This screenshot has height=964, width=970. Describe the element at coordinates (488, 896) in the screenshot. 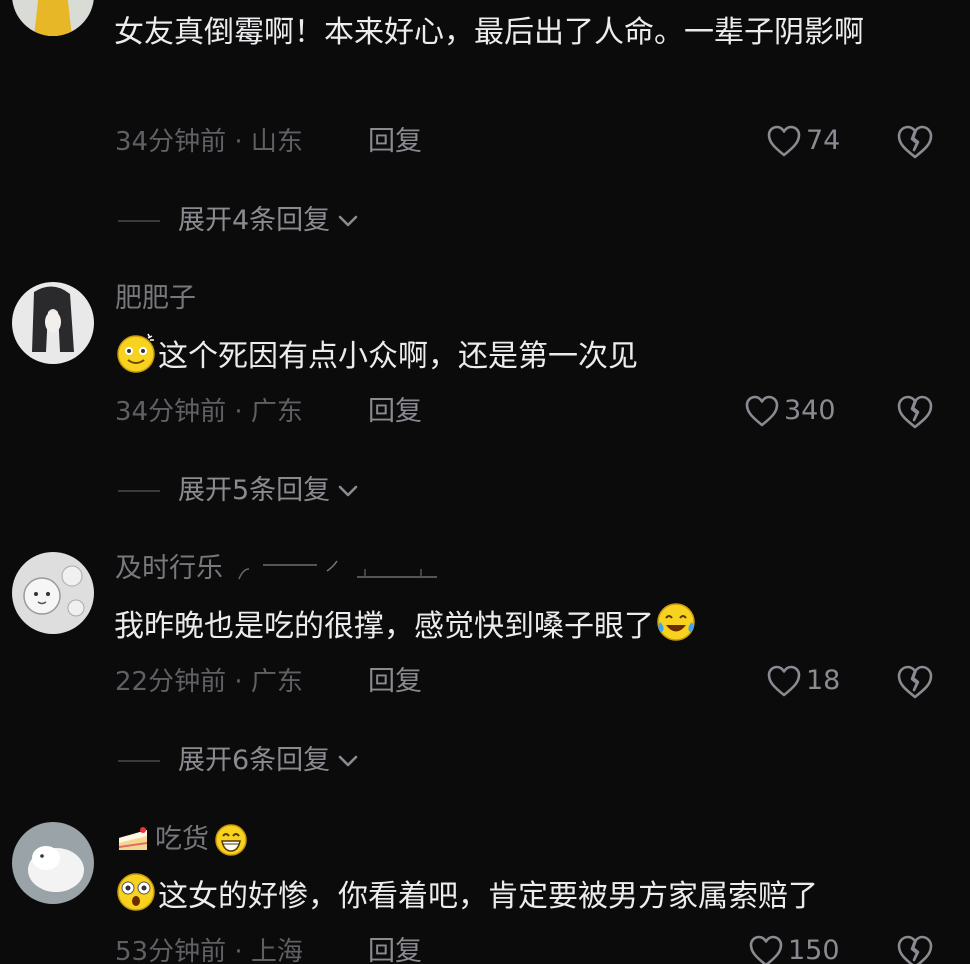

I see `comment-text: 这女的好惨，你看着吧，肯定要被男方家属索赔了` at that location.